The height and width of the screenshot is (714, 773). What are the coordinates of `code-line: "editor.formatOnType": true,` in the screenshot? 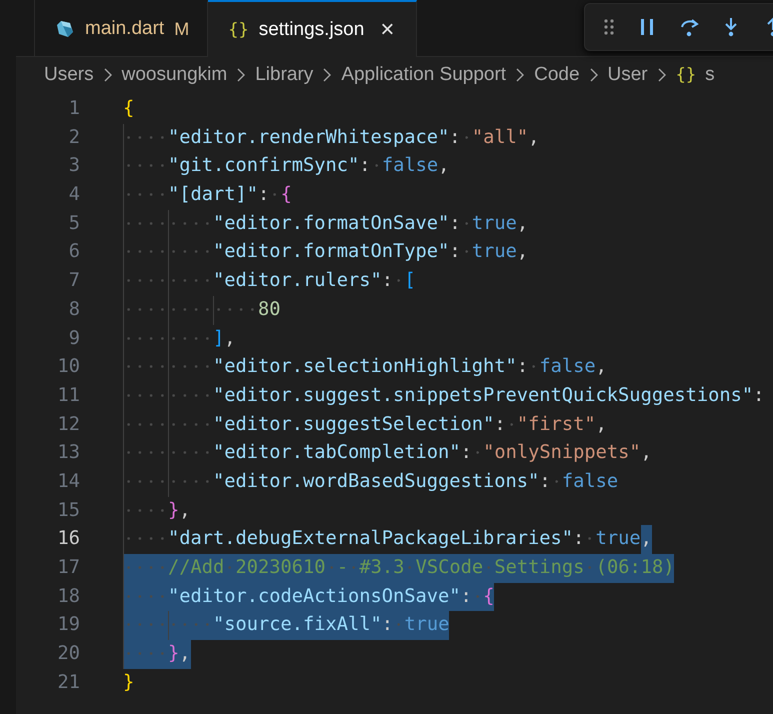 It's located at (325, 253).